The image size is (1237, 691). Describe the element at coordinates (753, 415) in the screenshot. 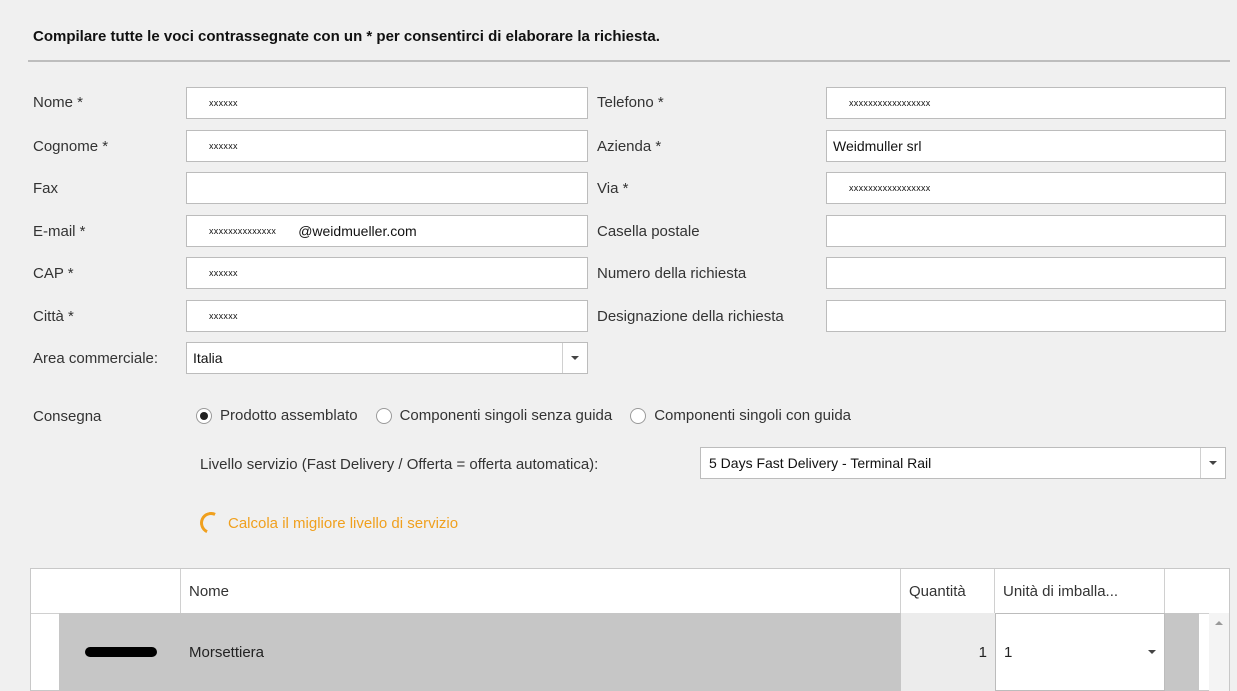

I see `radio-label: Componenti singoli con guida` at that location.